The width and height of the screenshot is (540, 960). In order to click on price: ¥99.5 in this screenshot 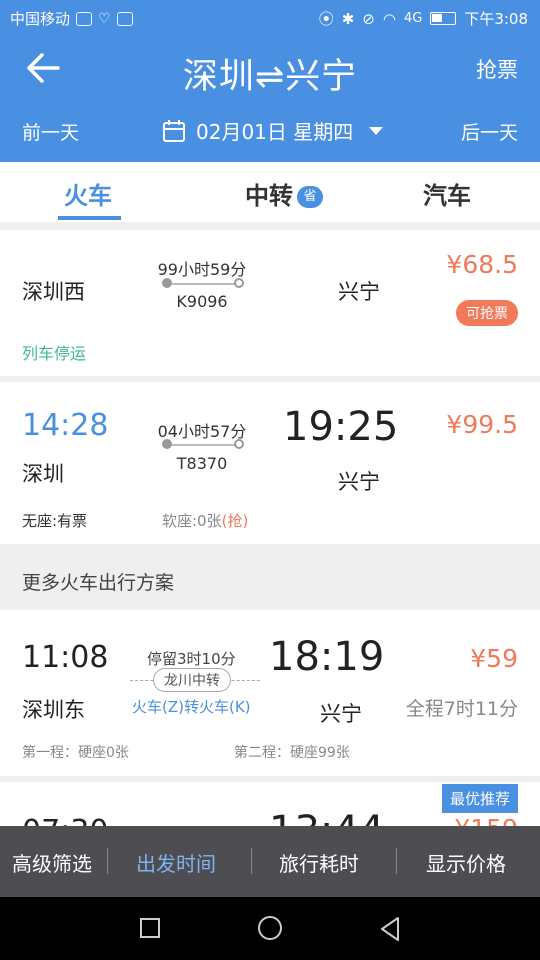, I will do `click(482, 424)`.